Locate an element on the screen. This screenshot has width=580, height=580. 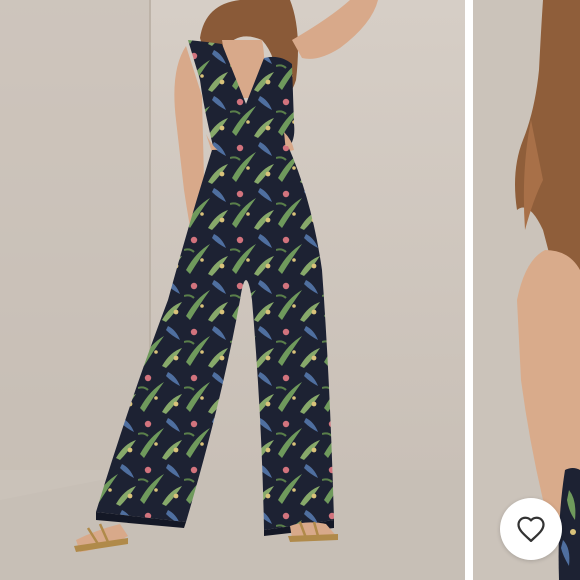
heart-icon is located at coordinates (531, 529).